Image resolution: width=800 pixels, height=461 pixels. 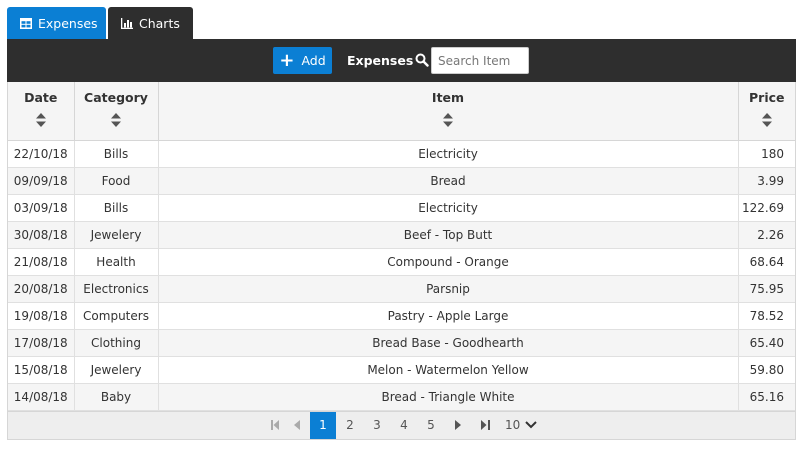 I want to click on toolbar: + Add Expenses, so click(x=401, y=60).